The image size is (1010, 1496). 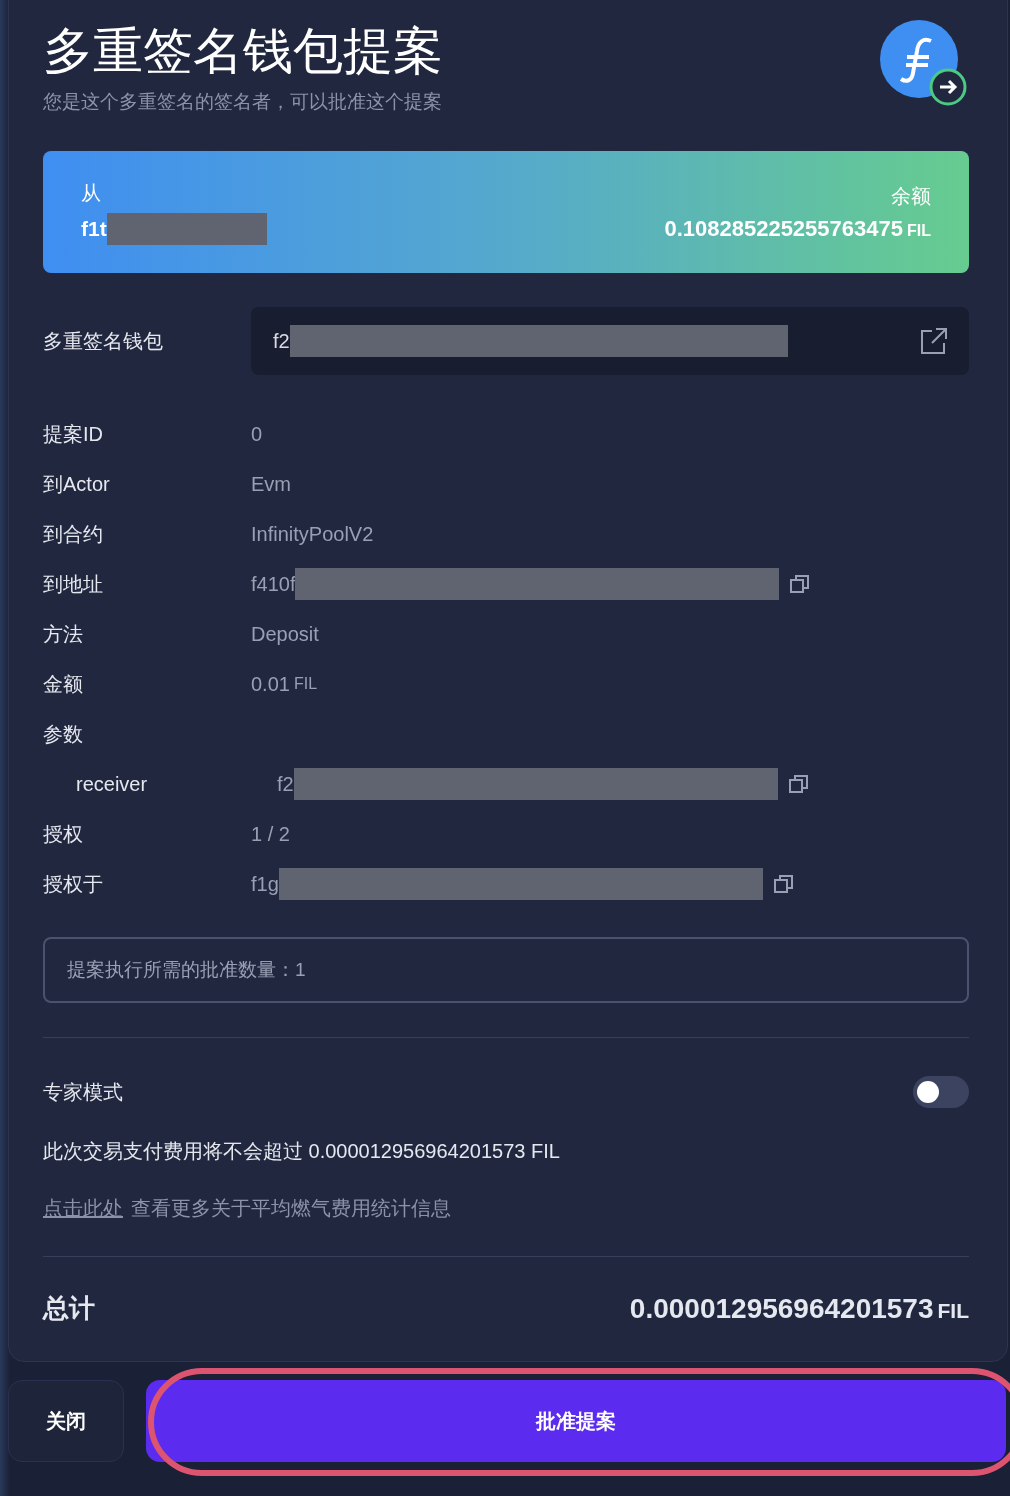 What do you see at coordinates (911, 196) in the screenshot?
I see `balance-label: 余额` at bounding box center [911, 196].